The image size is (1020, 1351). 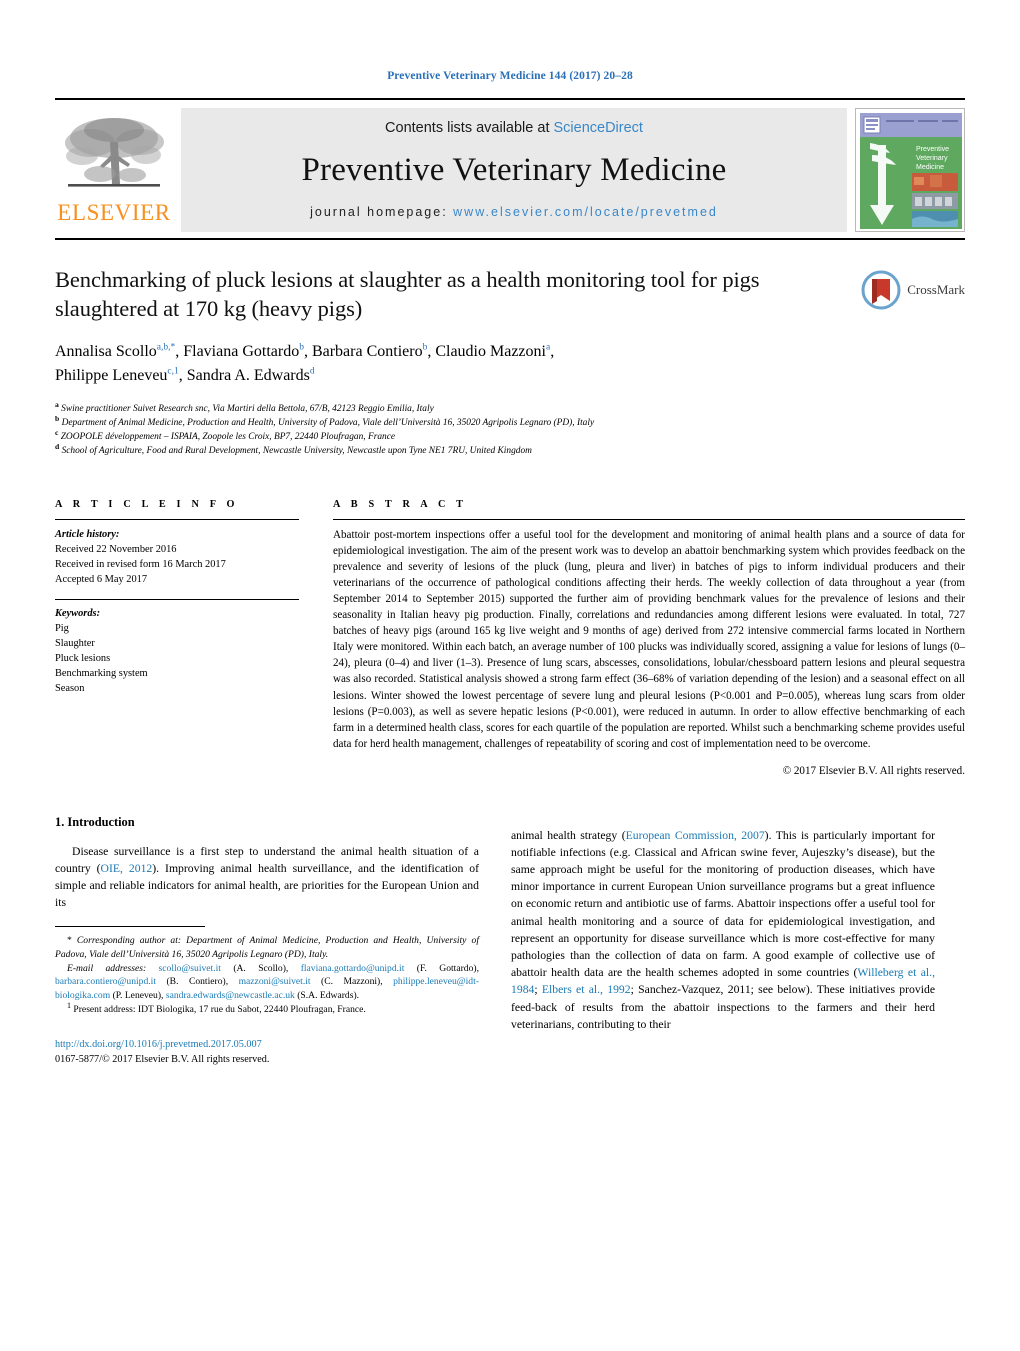 I want to click on email-owner: (C. Mazzoni),, so click(x=352, y=982).